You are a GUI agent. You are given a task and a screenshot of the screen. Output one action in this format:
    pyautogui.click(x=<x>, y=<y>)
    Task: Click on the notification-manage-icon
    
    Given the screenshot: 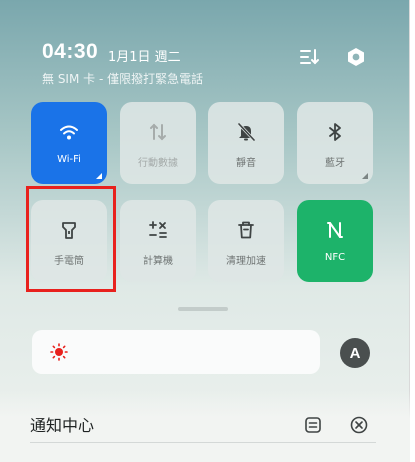 What is the action you would take?
    pyautogui.click(x=313, y=425)
    